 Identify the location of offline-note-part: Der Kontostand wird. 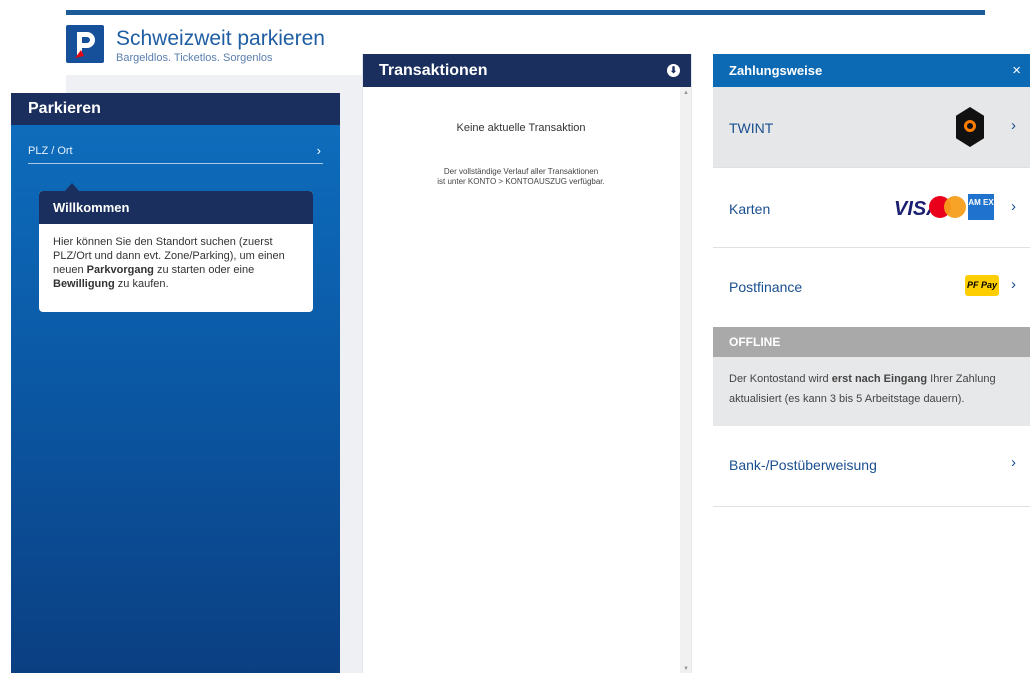
(780, 379).